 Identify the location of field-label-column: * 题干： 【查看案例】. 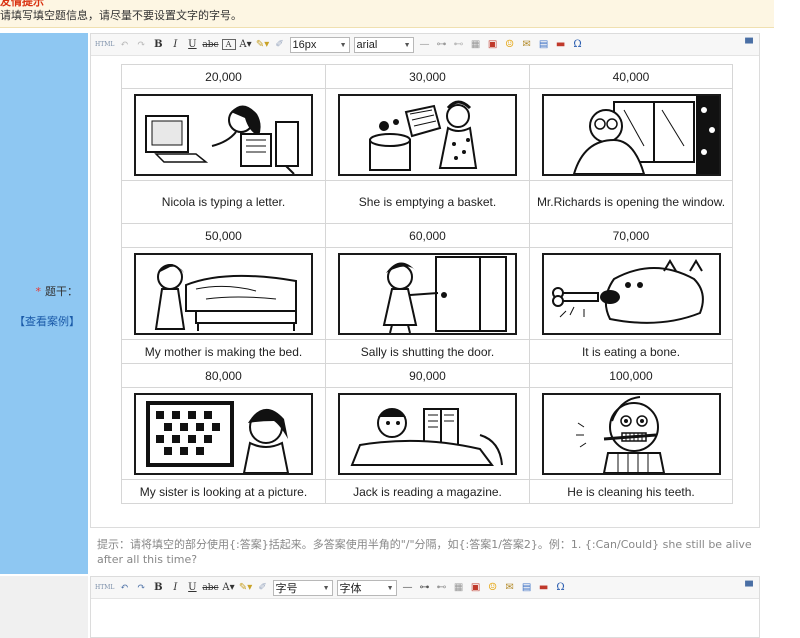
(44, 303).